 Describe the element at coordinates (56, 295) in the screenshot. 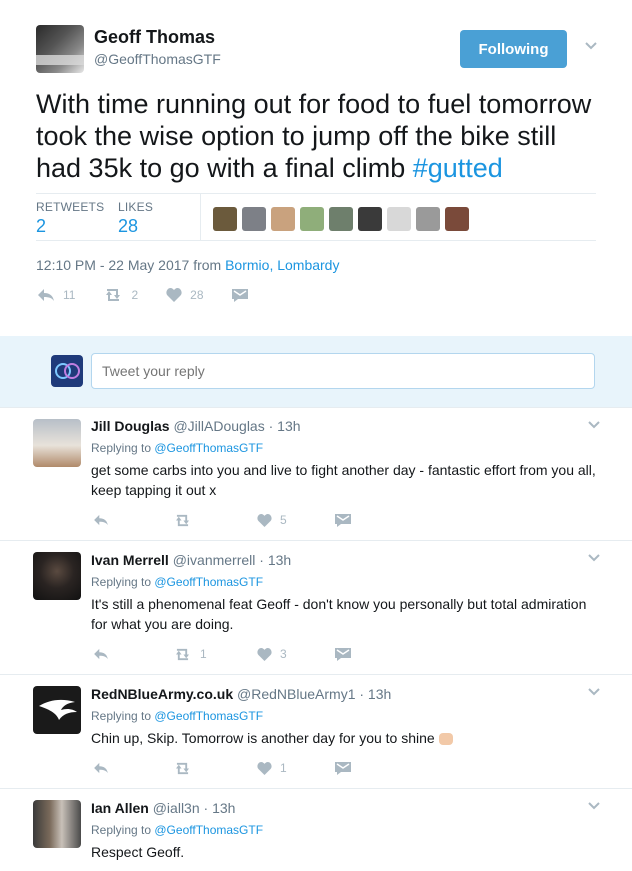

I see `reply-action: 11` at that location.